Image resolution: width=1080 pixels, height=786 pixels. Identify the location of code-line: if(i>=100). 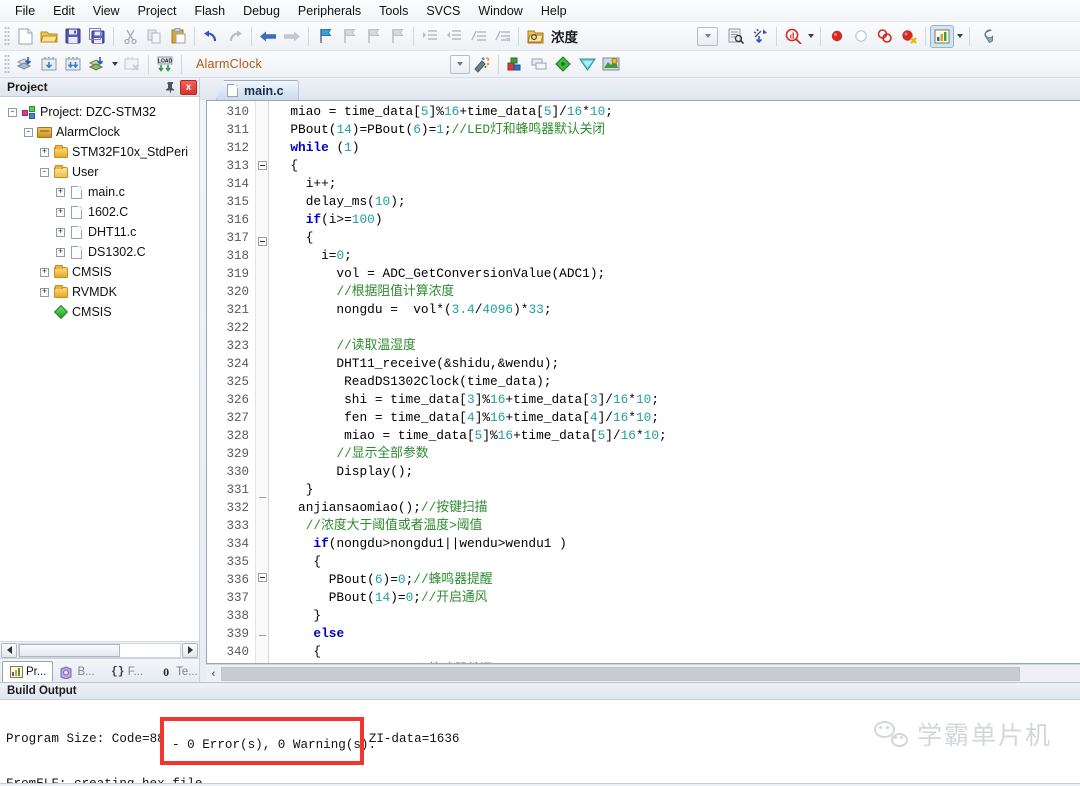
(677, 220).